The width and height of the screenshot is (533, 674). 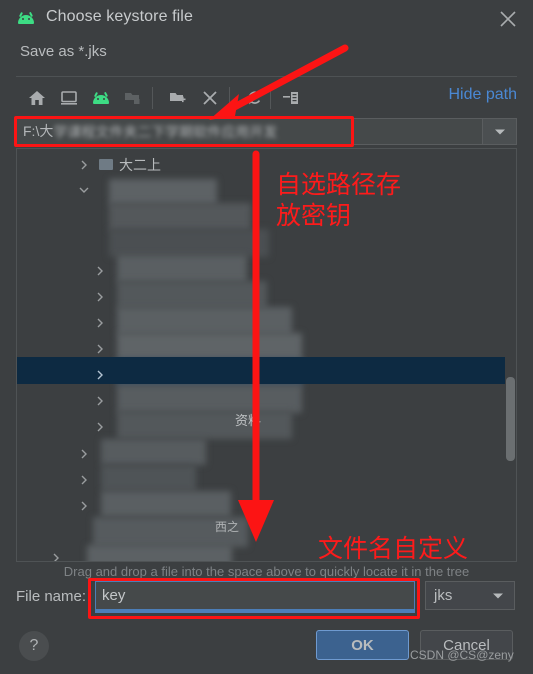 What do you see at coordinates (255, 611) in the screenshot?
I see `file-name-focus-underline` at bounding box center [255, 611].